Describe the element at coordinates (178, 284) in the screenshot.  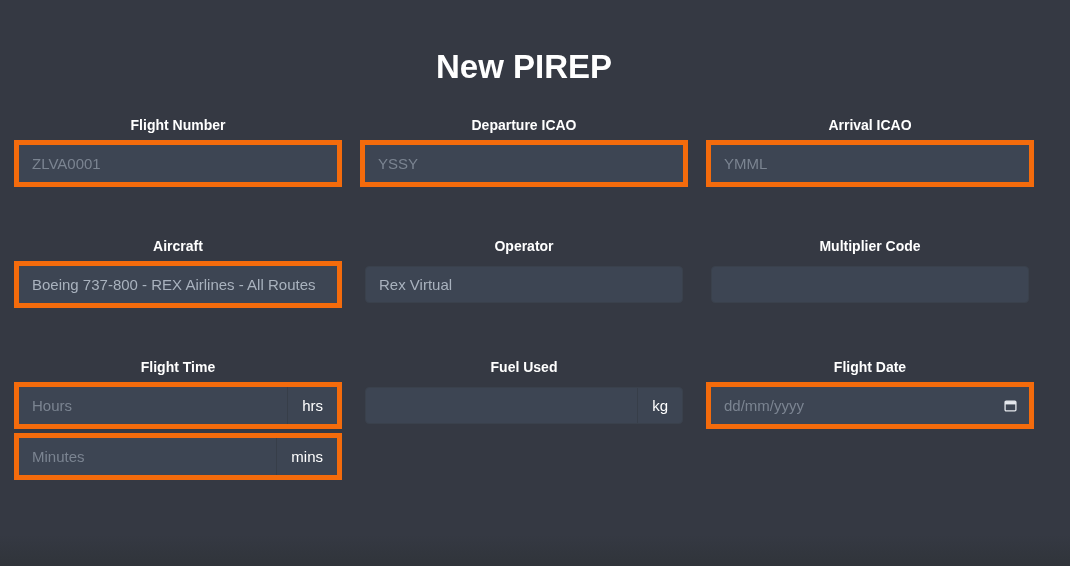
I see `input-field: Boeing 737-800 - REX Airlines - All Routes` at that location.